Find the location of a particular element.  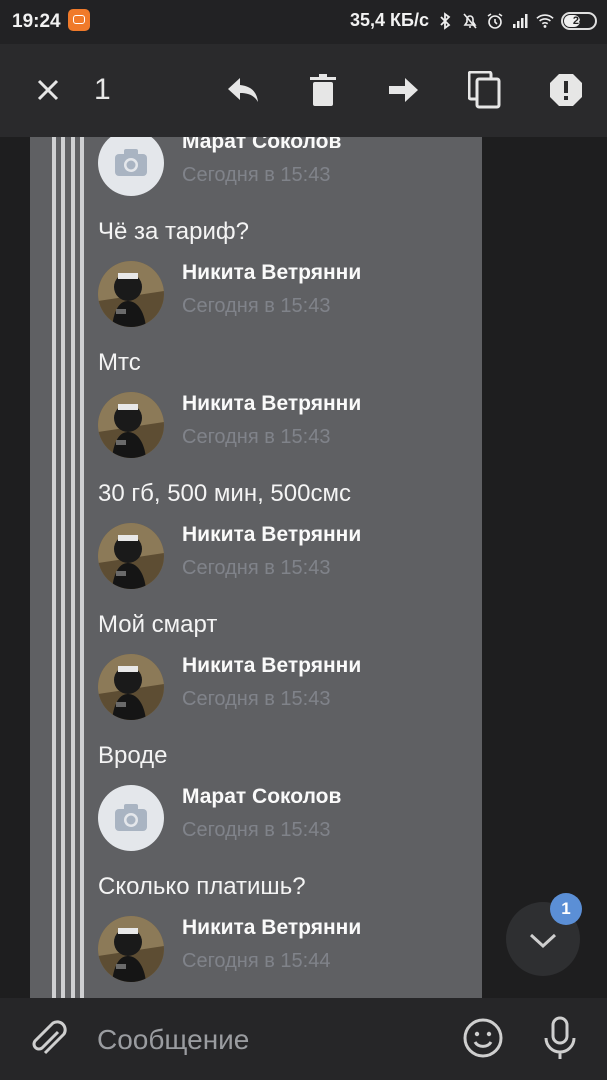

bluetooth-icon is located at coordinates (445, 20).